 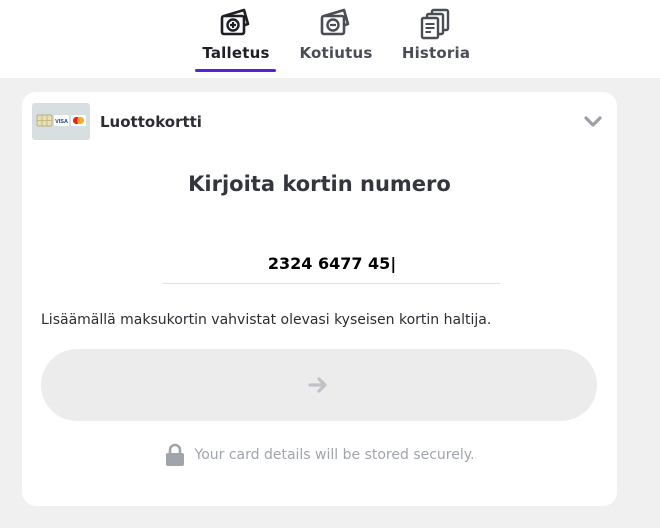 I want to click on active-tab-indicator, so click(x=235, y=70).